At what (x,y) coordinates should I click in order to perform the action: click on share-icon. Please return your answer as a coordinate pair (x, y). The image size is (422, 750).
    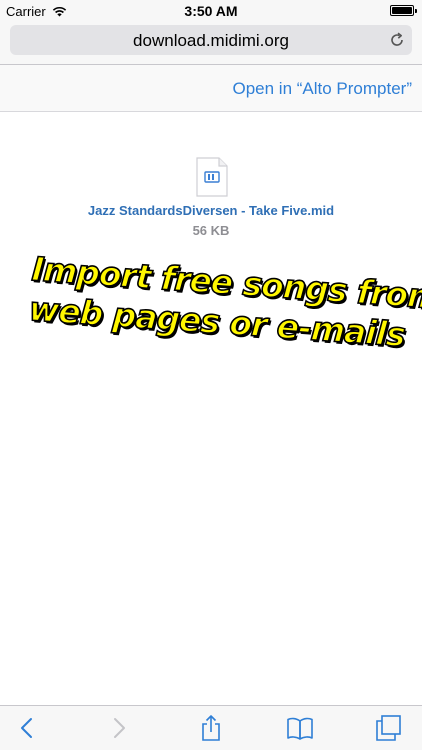
    Looking at the image, I should click on (211, 728).